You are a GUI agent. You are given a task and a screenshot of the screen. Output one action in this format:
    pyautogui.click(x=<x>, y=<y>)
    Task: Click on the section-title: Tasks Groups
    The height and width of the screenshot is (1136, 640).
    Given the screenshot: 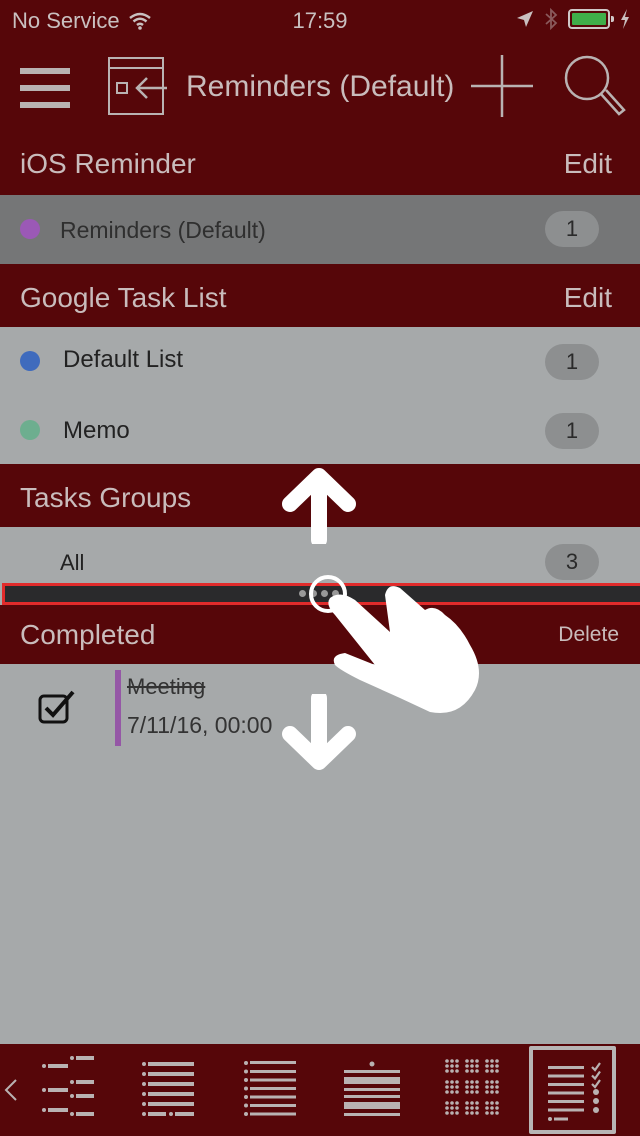 What is the action you would take?
    pyautogui.click(x=106, y=497)
    